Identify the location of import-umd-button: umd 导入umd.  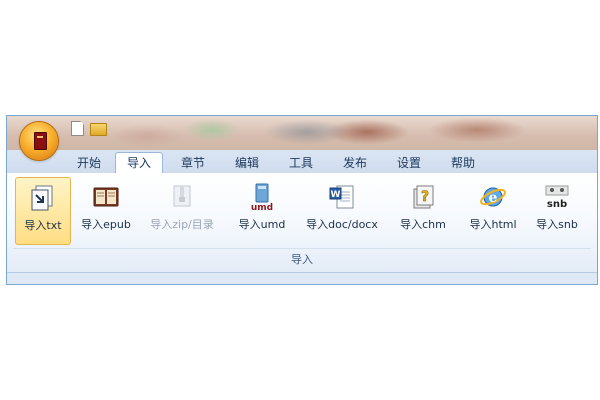
(262, 211).